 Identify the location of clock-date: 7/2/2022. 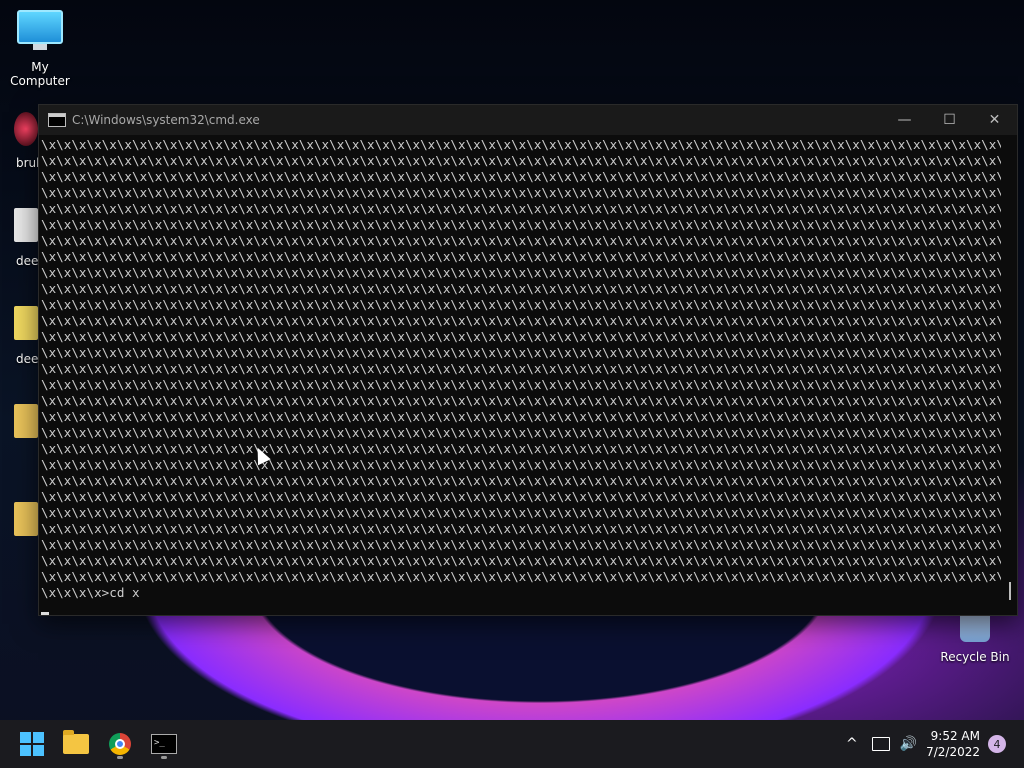
(953, 752).